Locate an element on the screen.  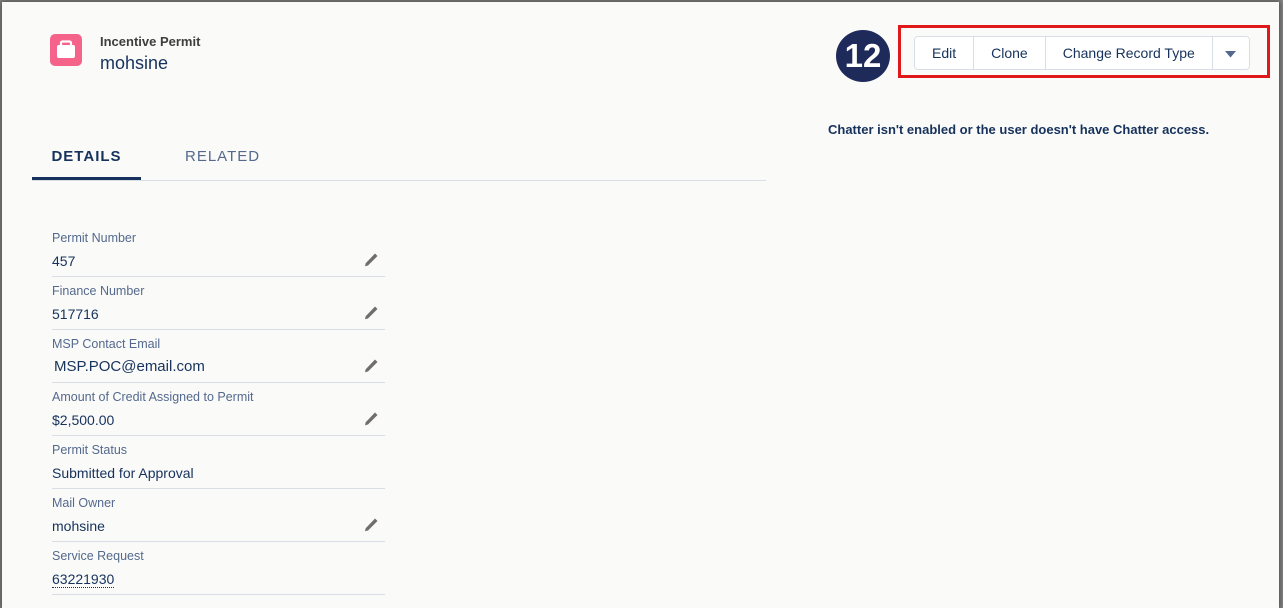
clone-button: Clone is located at coordinates (1010, 53).